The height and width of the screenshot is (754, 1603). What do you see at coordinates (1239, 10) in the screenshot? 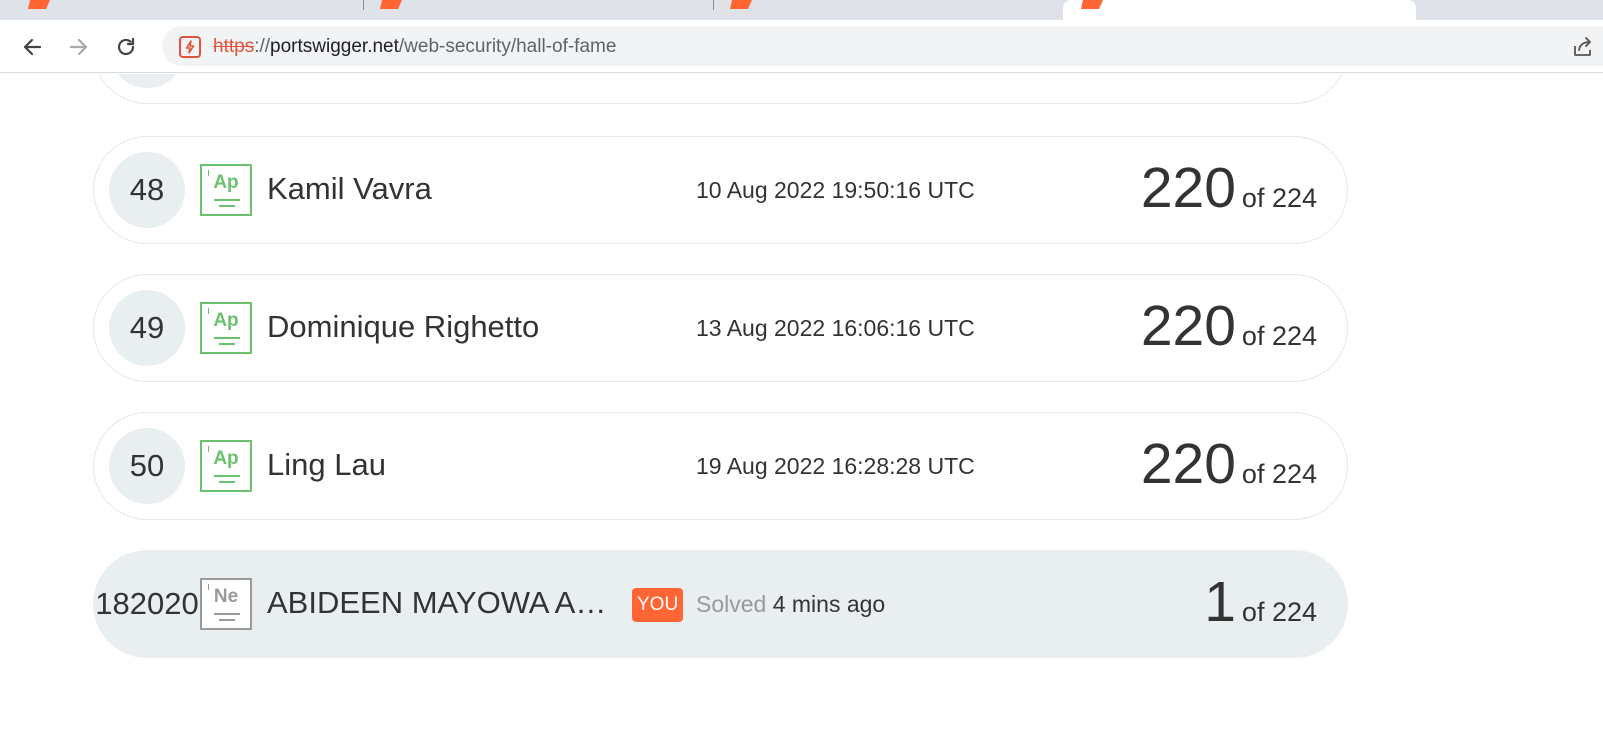
I see `browser-tab-active` at bounding box center [1239, 10].